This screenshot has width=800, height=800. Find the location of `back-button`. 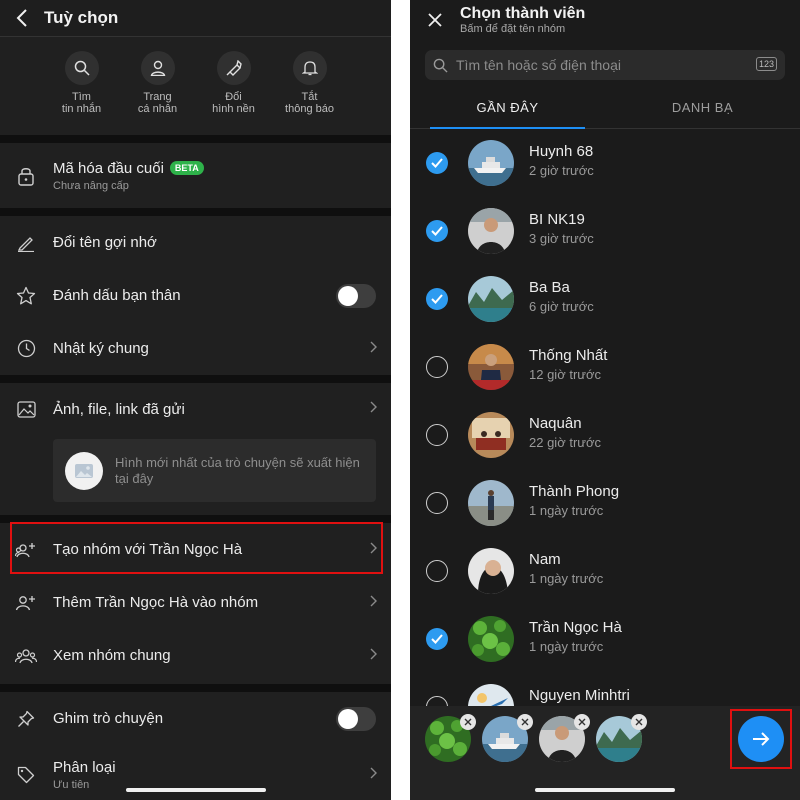

back-button is located at coordinates (22, 18).